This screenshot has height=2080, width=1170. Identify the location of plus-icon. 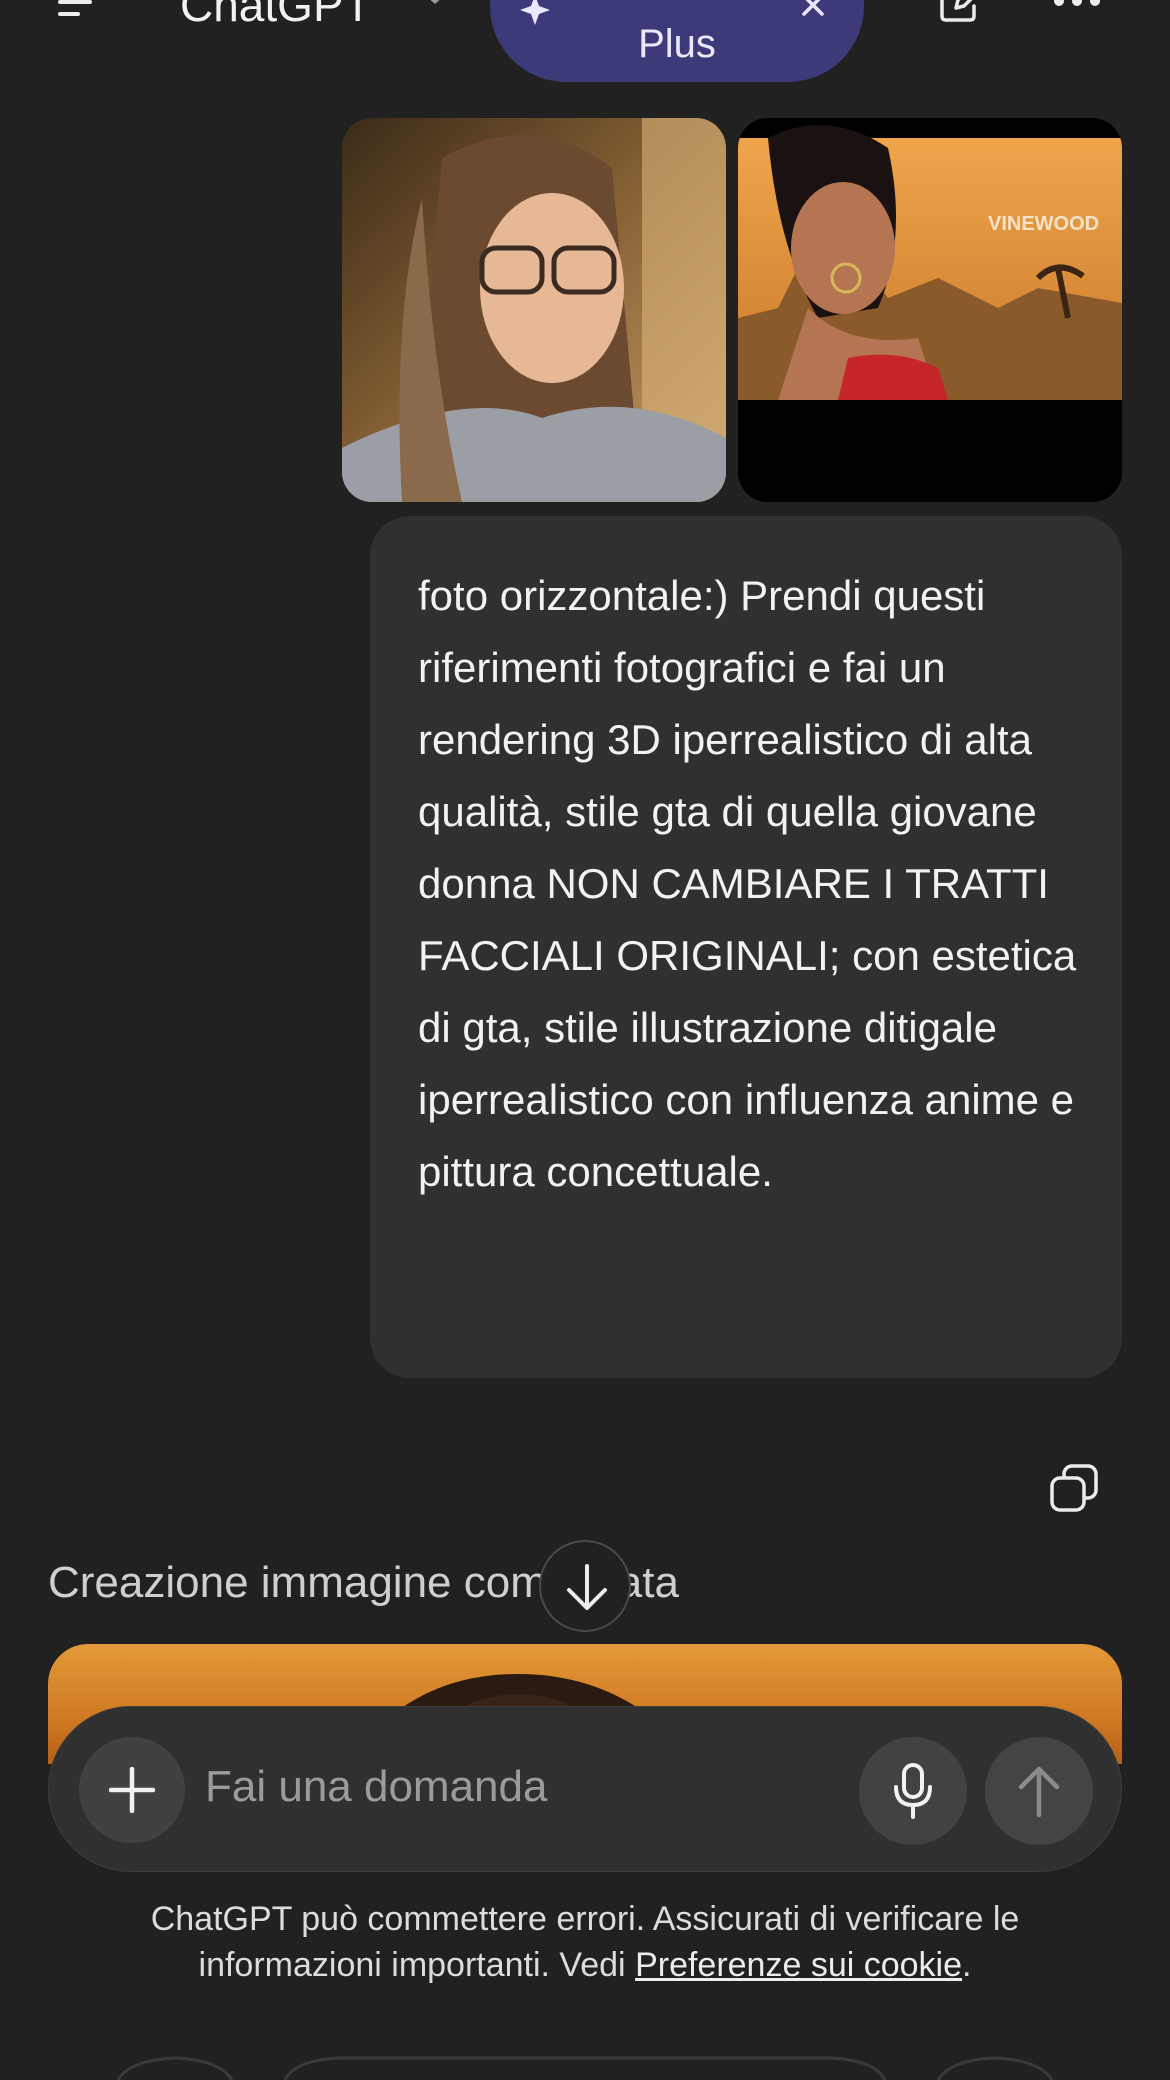
(132, 1790).